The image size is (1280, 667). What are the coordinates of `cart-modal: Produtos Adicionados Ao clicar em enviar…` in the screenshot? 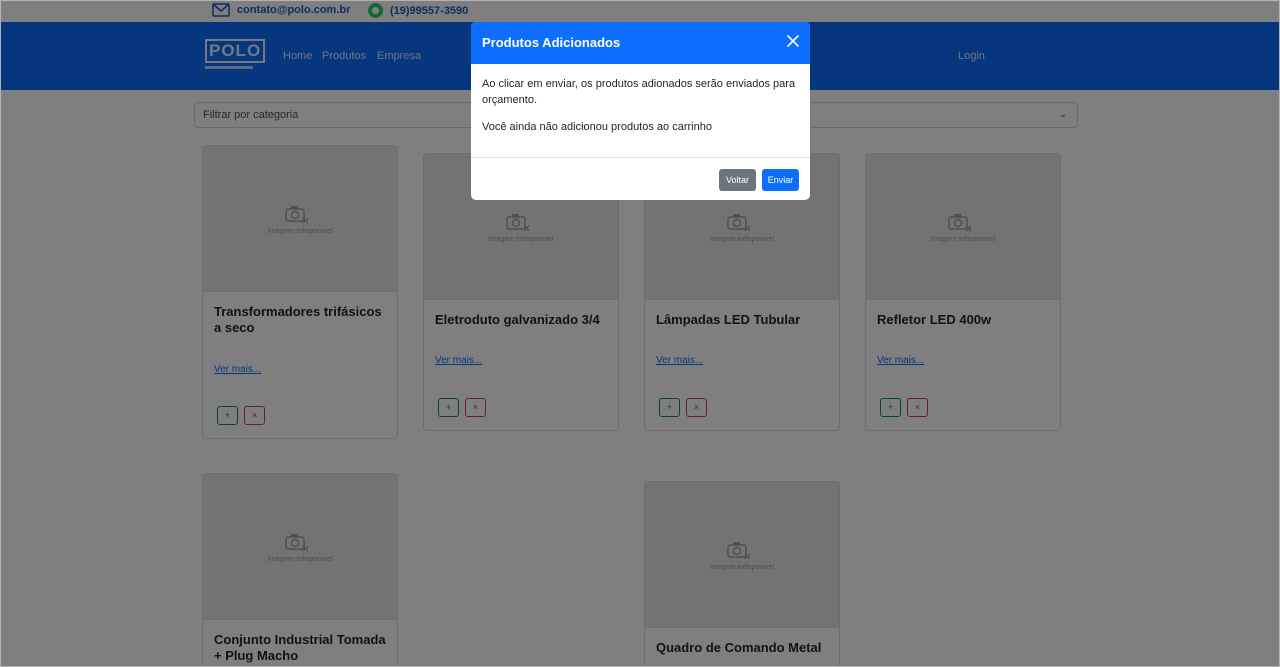 It's located at (640, 111).